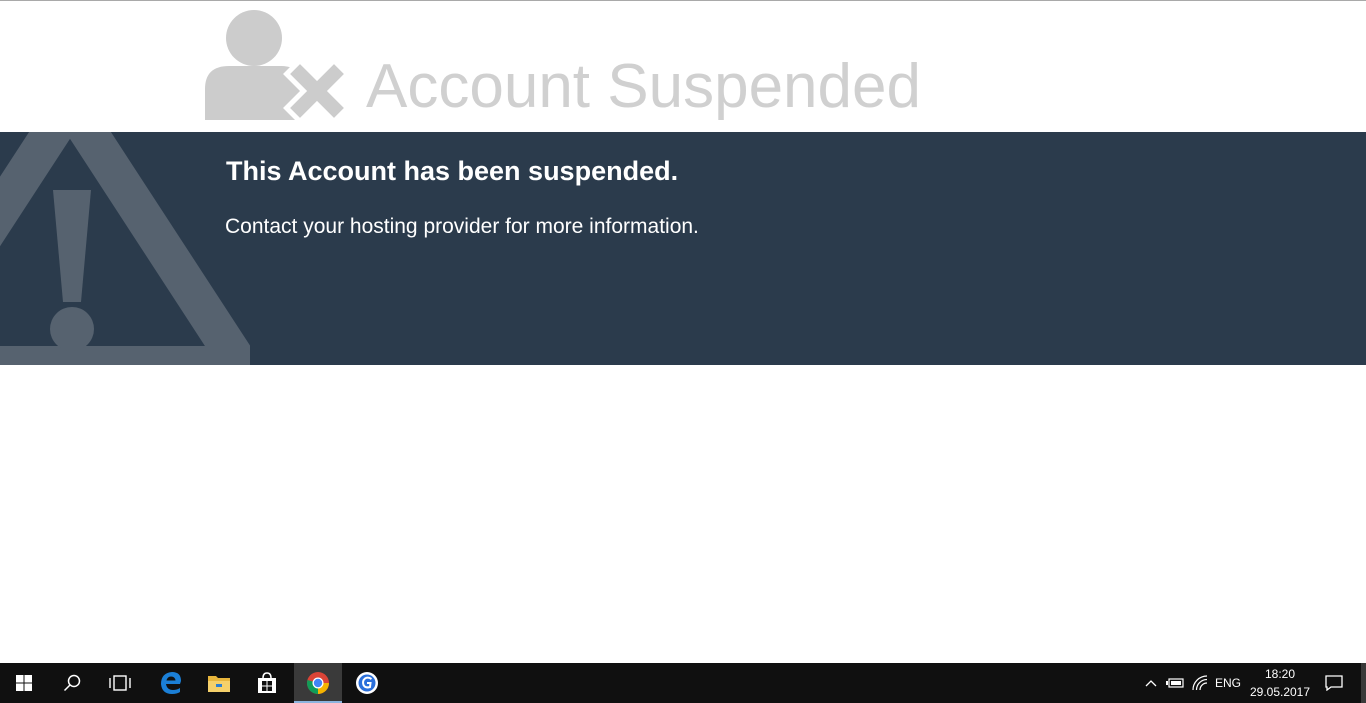 This screenshot has height=703, width=1366. I want to click on edge-icon, so click(171, 683).